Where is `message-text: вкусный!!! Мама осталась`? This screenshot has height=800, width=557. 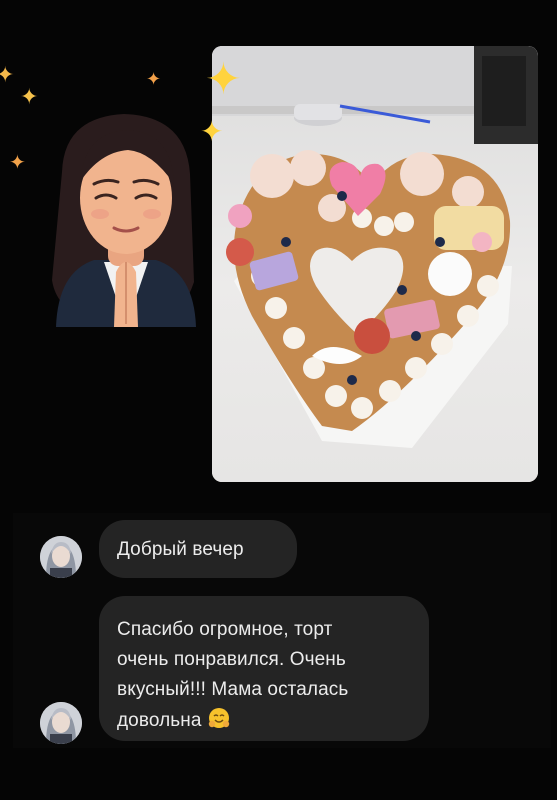 message-text: вкусный!!! Мама осталась is located at coordinates (233, 689).